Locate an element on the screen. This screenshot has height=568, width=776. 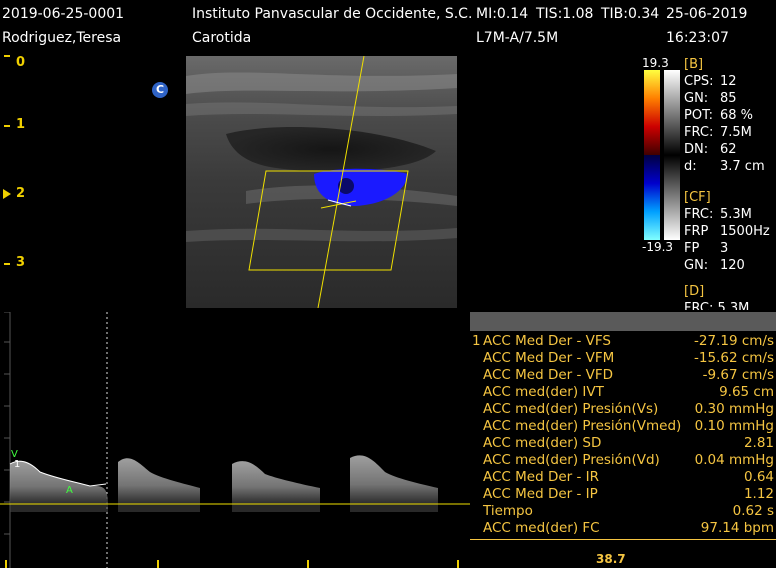
measurement-divider is located at coordinates (623, 539).